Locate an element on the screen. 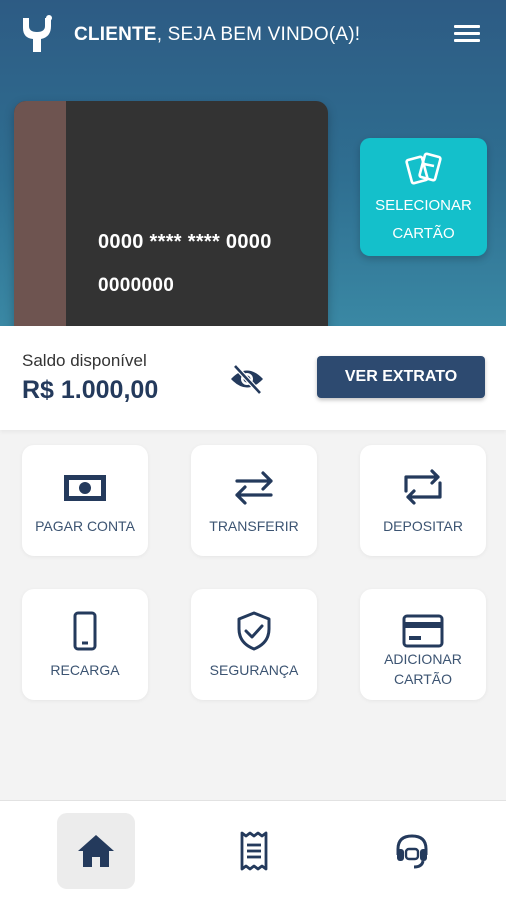 This screenshot has height=900, width=506. transfer-tile: TRANSFERIR is located at coordinates (254, 500).